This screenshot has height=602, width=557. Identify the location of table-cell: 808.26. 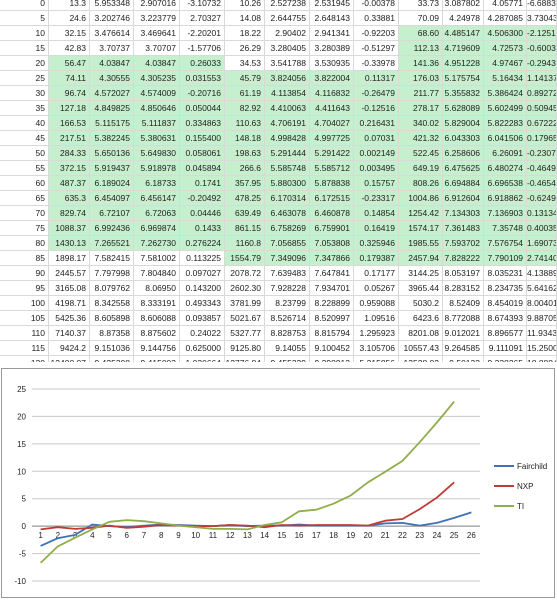
(421, 183).